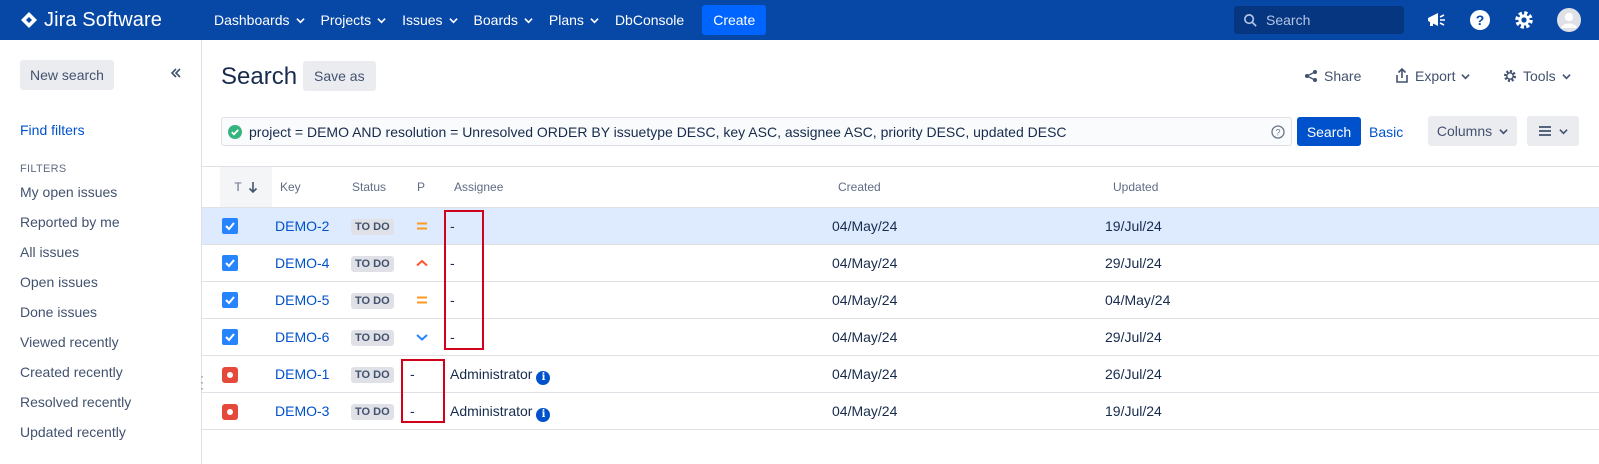 Image resolution: width=1599 pixels, height=464 pixels. What do you see at coordinates (238, 187) in the screenshot?
I see `column-header-type-label: T` at bounding box center [238, 187].